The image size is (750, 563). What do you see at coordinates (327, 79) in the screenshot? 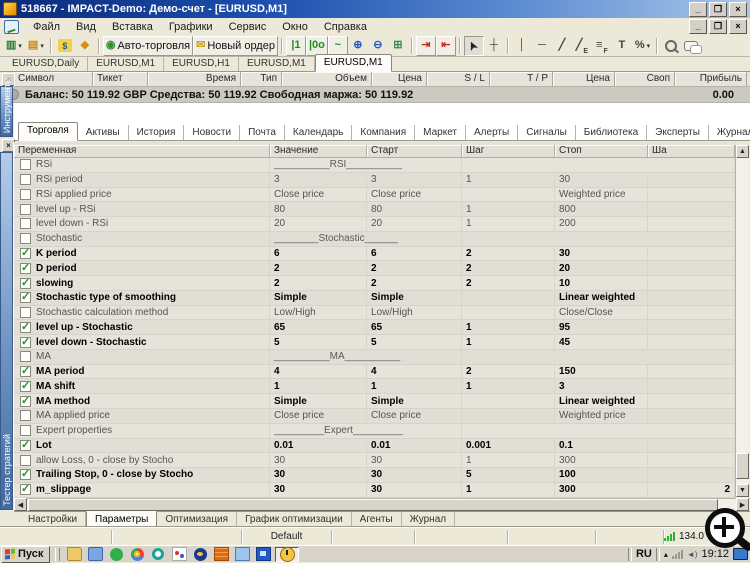
I see `trade-column-Объем: Объем` at bounding box center [327, 79].